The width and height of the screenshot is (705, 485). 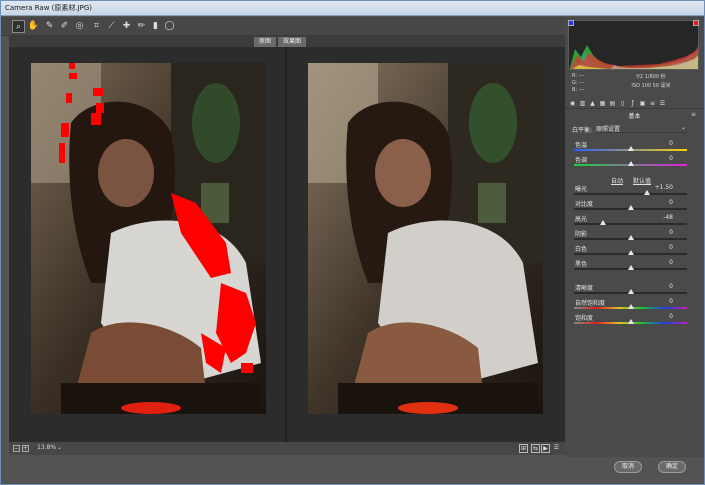 I want to click on clarity-value: 0, so click(x=671, y=286).